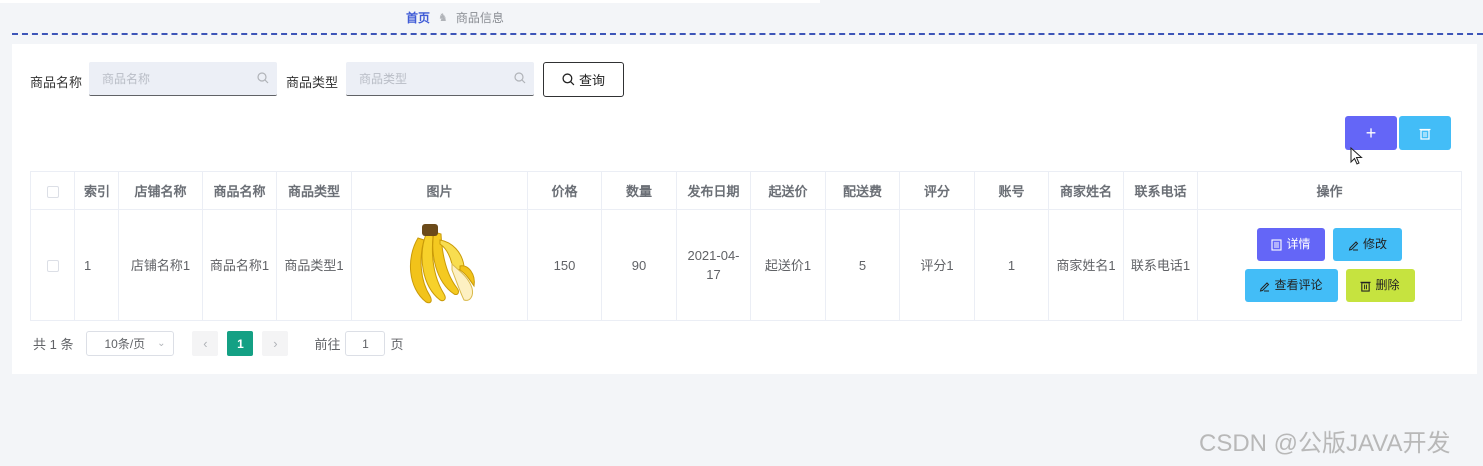 This screenshot has height=466, width=1483. Describe the element at coordinates (327, 344) in the screenshot. I see `goto-label: 前往` at that location.